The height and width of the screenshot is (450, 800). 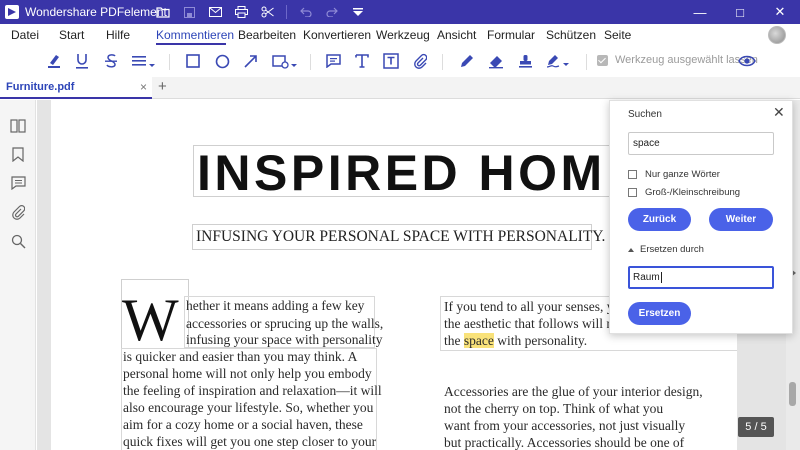 What do you see at coordinates (631, 249) in the screenshot?
I see `chevron-up-icon` at bounding box center [631, 249].